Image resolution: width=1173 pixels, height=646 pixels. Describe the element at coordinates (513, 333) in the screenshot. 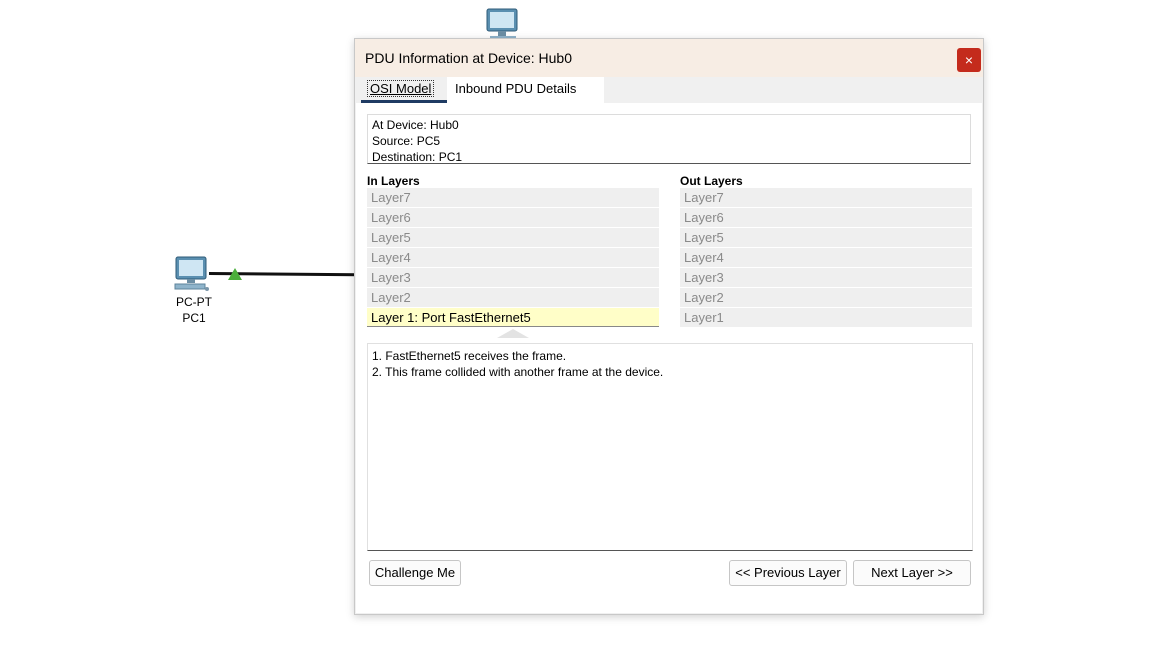

I see `layer-pointer-icon` at that location.